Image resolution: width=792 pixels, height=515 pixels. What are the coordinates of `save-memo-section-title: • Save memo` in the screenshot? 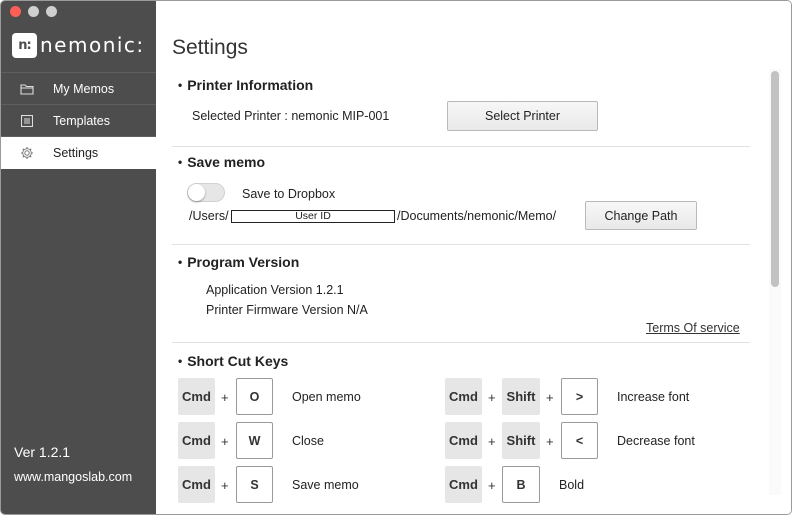 It's located at (222, 162).